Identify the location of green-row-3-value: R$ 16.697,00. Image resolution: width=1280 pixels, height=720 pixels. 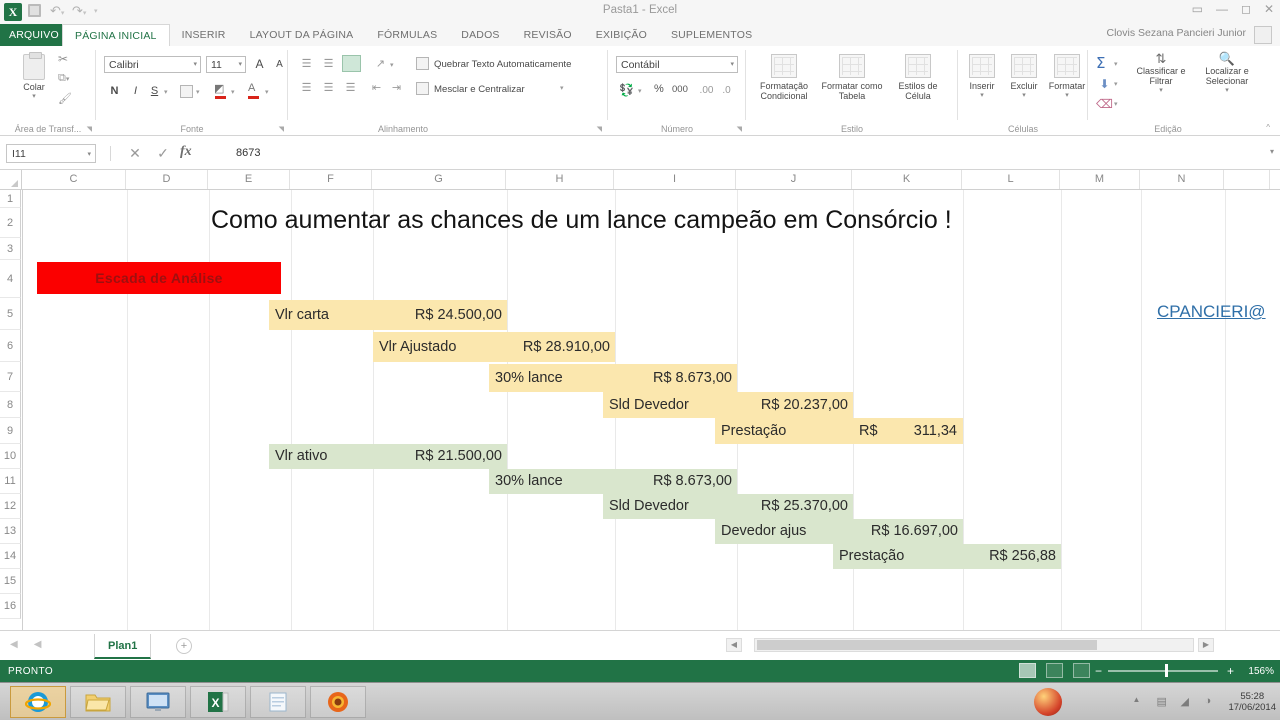
(908, 531).